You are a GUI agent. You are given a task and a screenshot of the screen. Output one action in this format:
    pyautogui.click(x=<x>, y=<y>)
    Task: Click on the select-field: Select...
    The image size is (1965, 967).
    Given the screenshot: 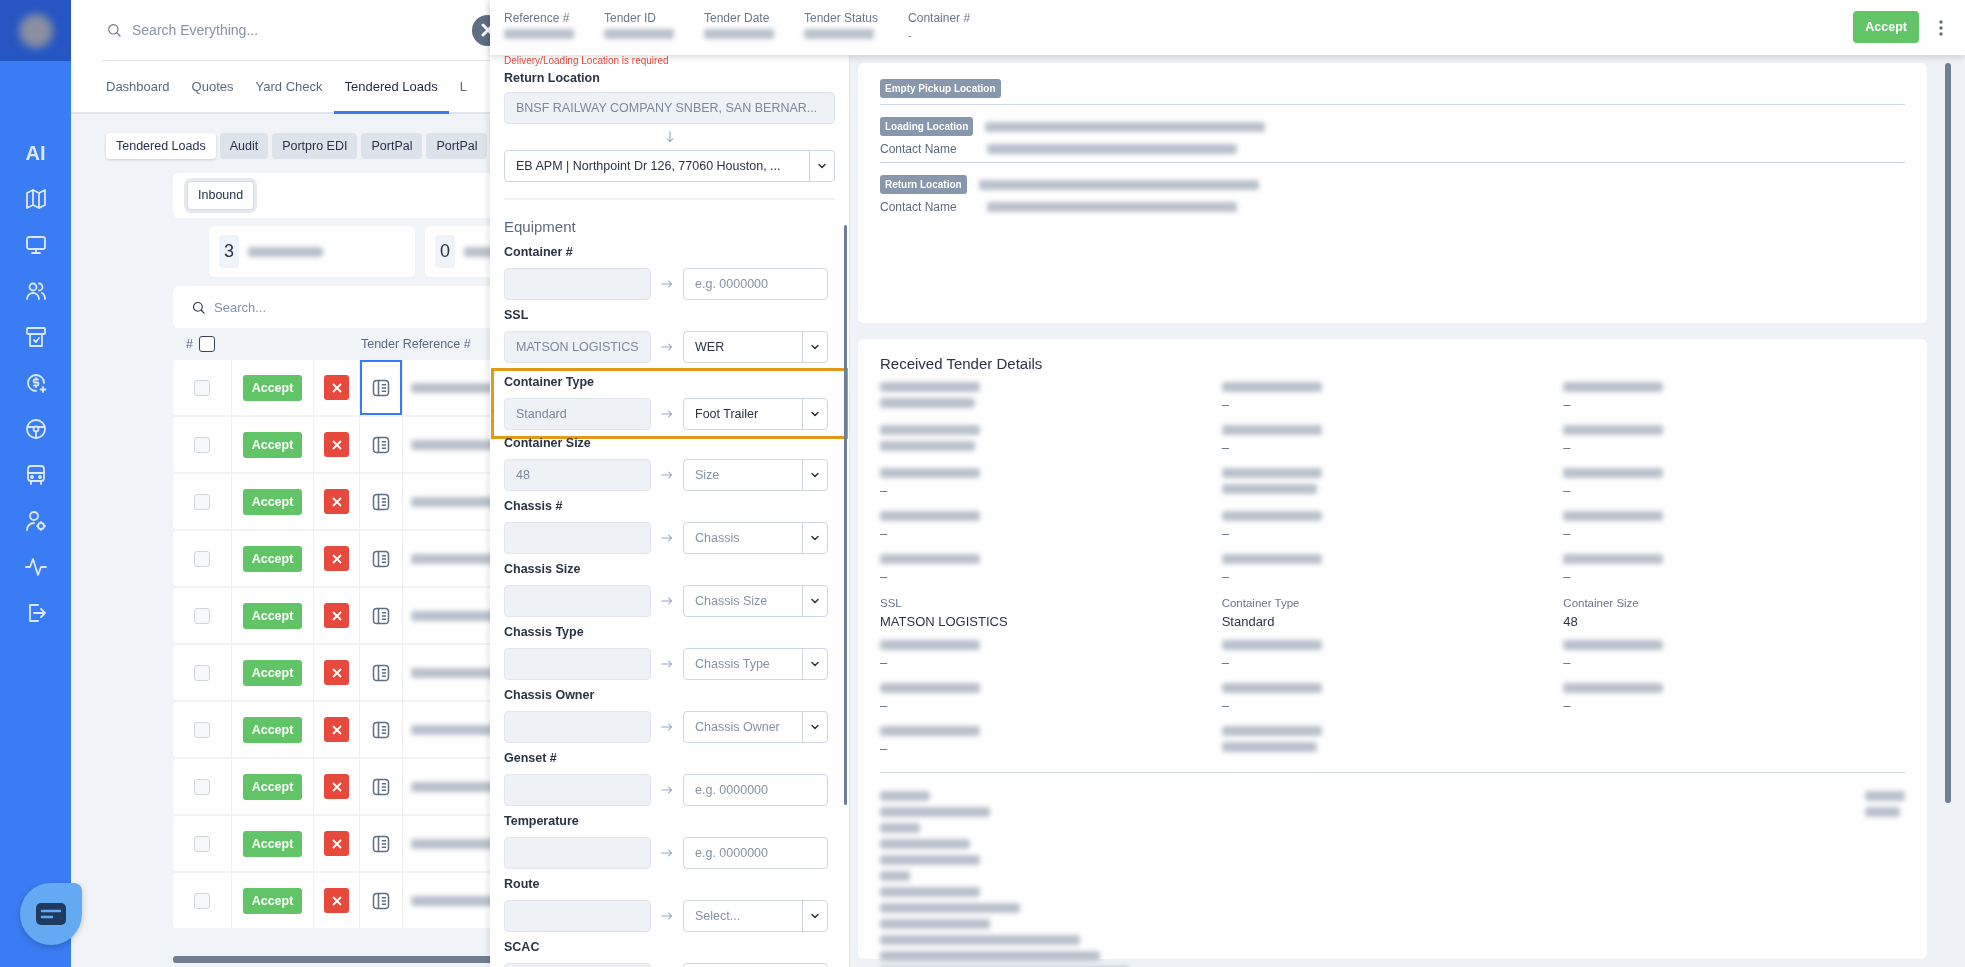 What is the action you would take?
    pyautogui.click(x=755, y=916)
    